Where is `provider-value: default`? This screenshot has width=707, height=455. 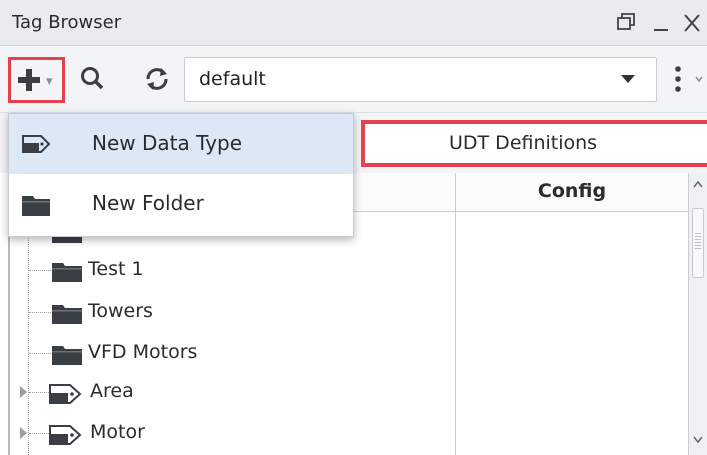
provider-value: default is located at coordinates (232, 79).